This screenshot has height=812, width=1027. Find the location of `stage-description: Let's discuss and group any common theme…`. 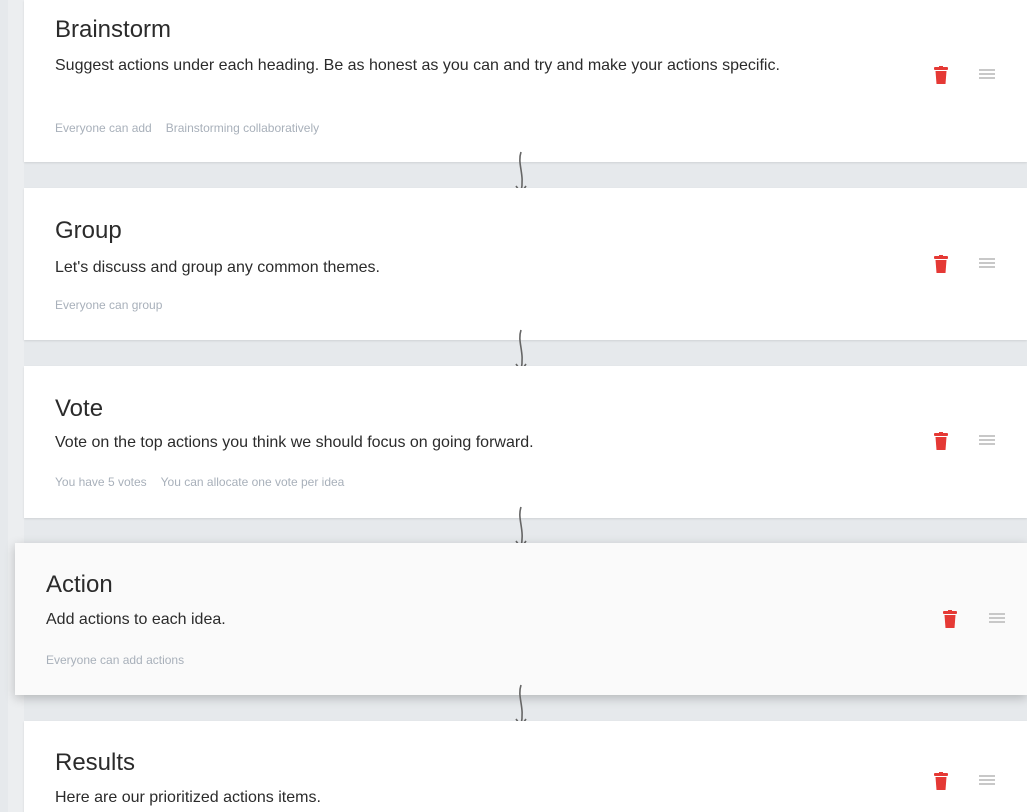

stage-description: Let's discuss and group any common theme… is located at coordinates (217, 267).